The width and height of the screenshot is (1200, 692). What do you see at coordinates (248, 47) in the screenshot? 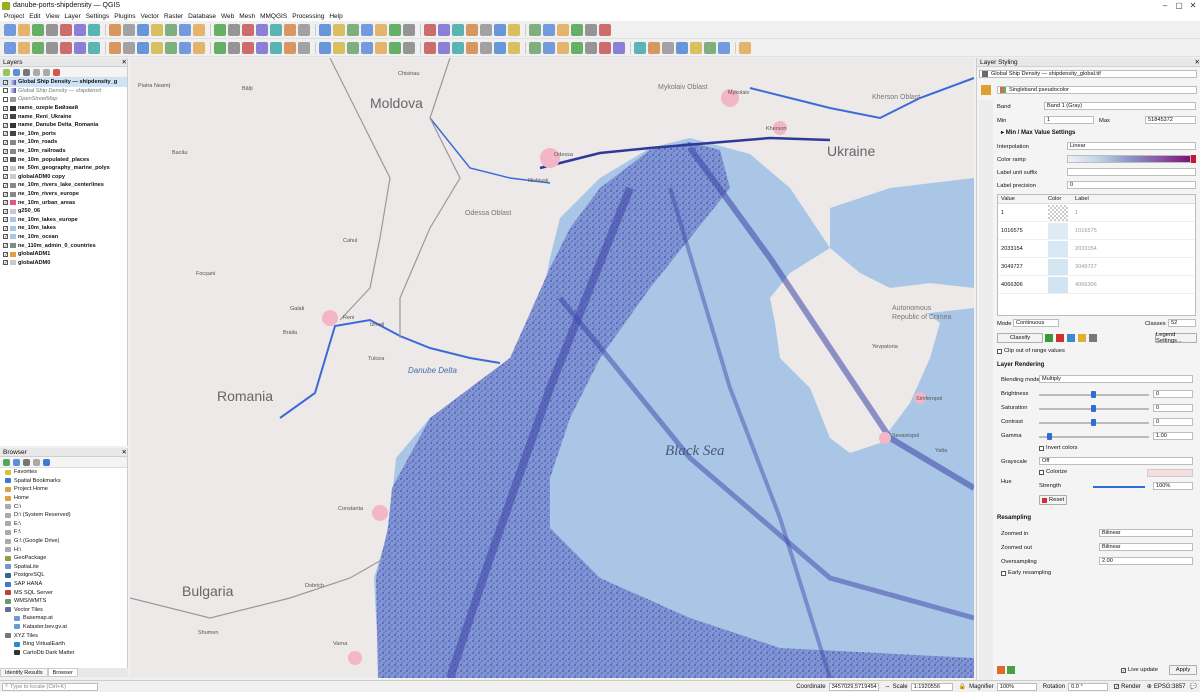
I see `rotate-icon` at bounding box center [248, 47].